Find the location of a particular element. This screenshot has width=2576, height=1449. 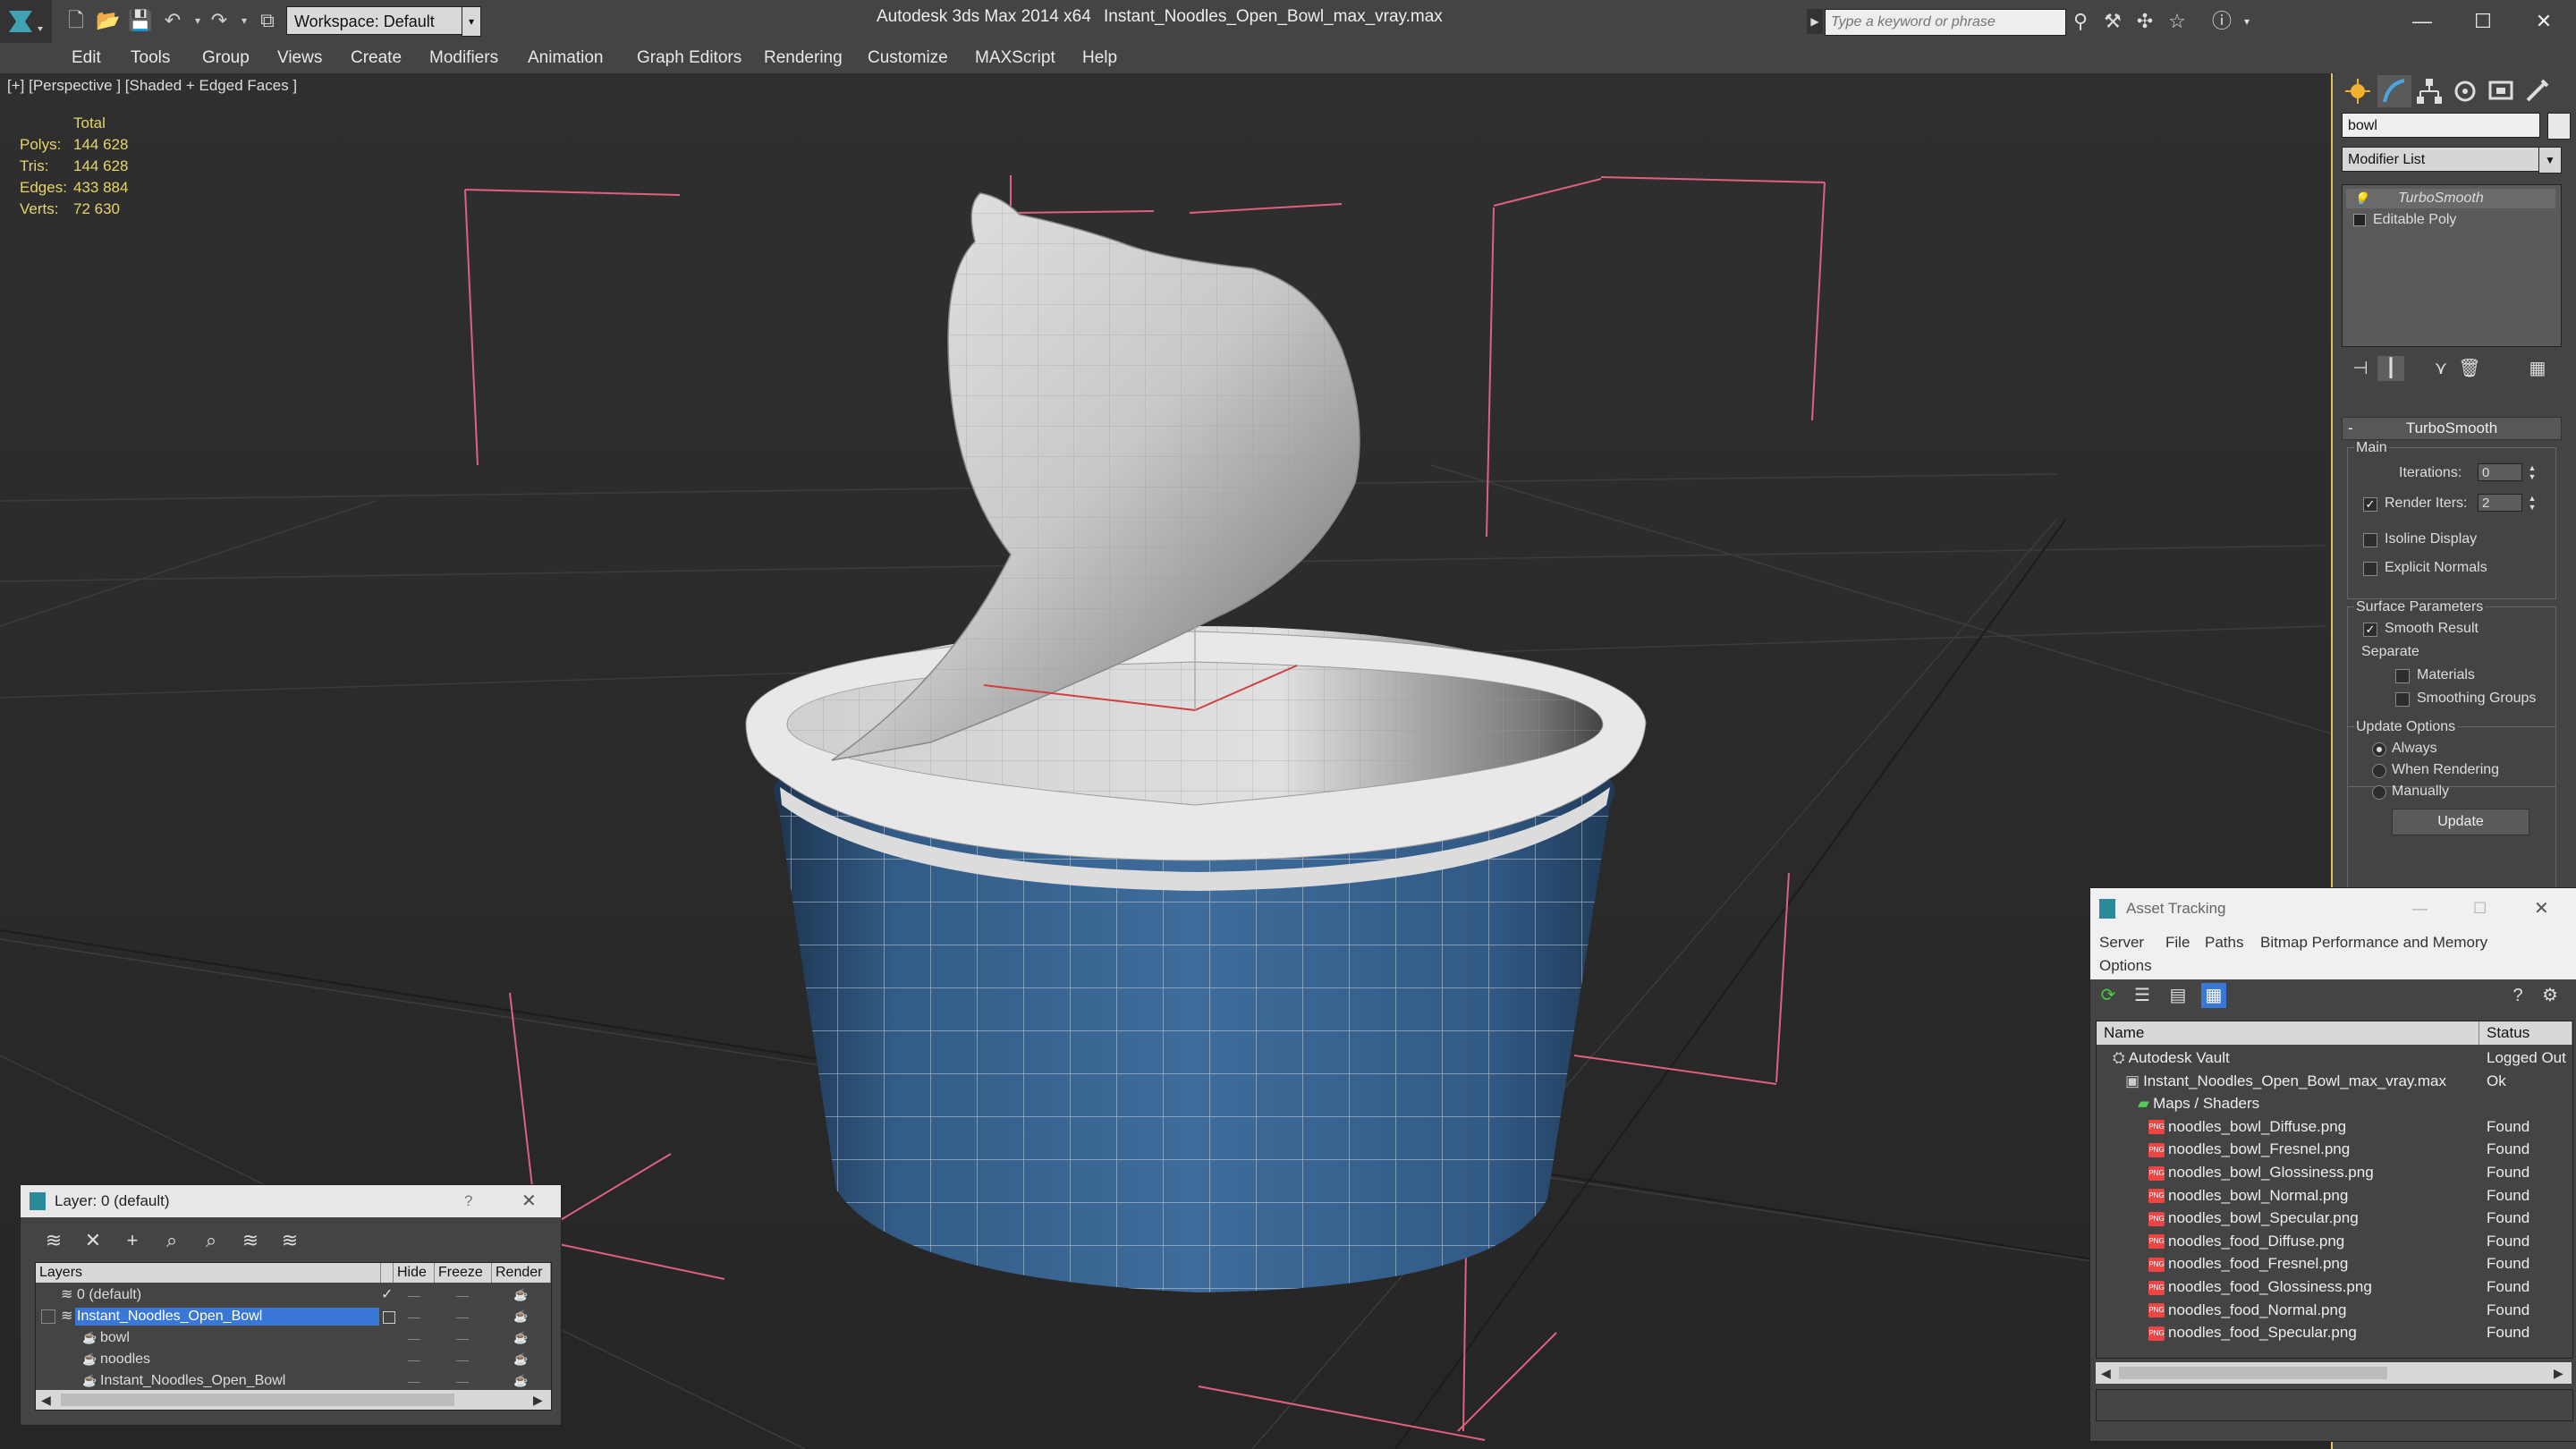

menu-edit: Edit is located at coordinates (86, 58).